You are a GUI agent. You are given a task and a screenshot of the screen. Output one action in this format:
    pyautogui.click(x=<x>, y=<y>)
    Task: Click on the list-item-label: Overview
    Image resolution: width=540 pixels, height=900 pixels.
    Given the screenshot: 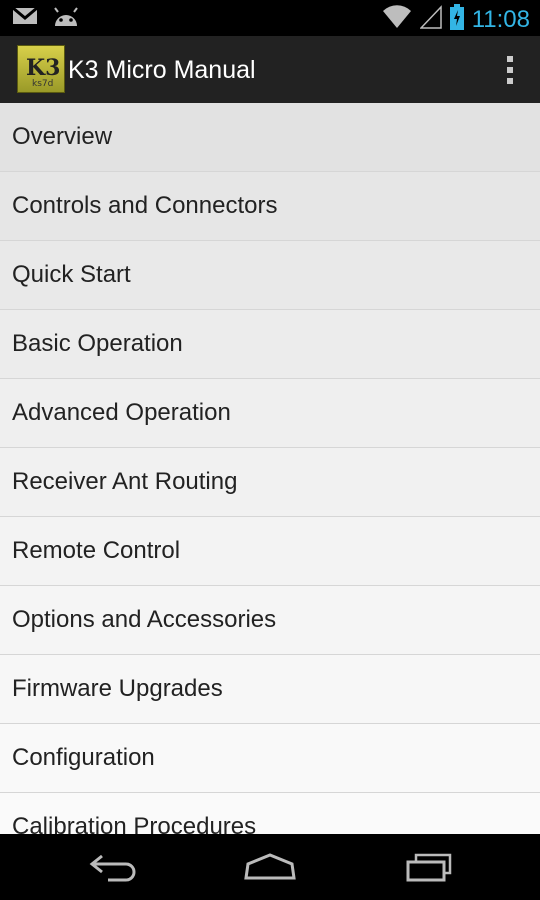 What is the action you would take?
    pyautogui.click(x=62, y=136)
    